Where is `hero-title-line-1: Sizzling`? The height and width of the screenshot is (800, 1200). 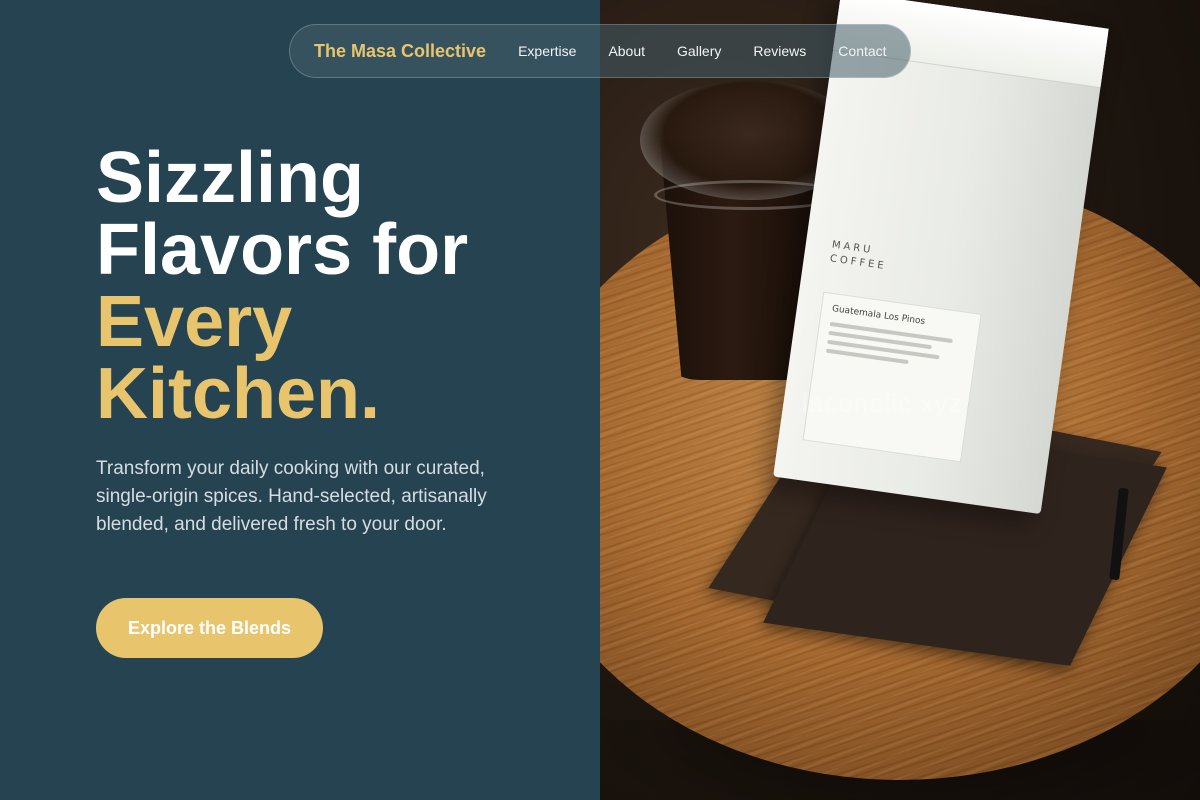
hero-title-line-1: Sizzling is located at coordinates (230, 178).